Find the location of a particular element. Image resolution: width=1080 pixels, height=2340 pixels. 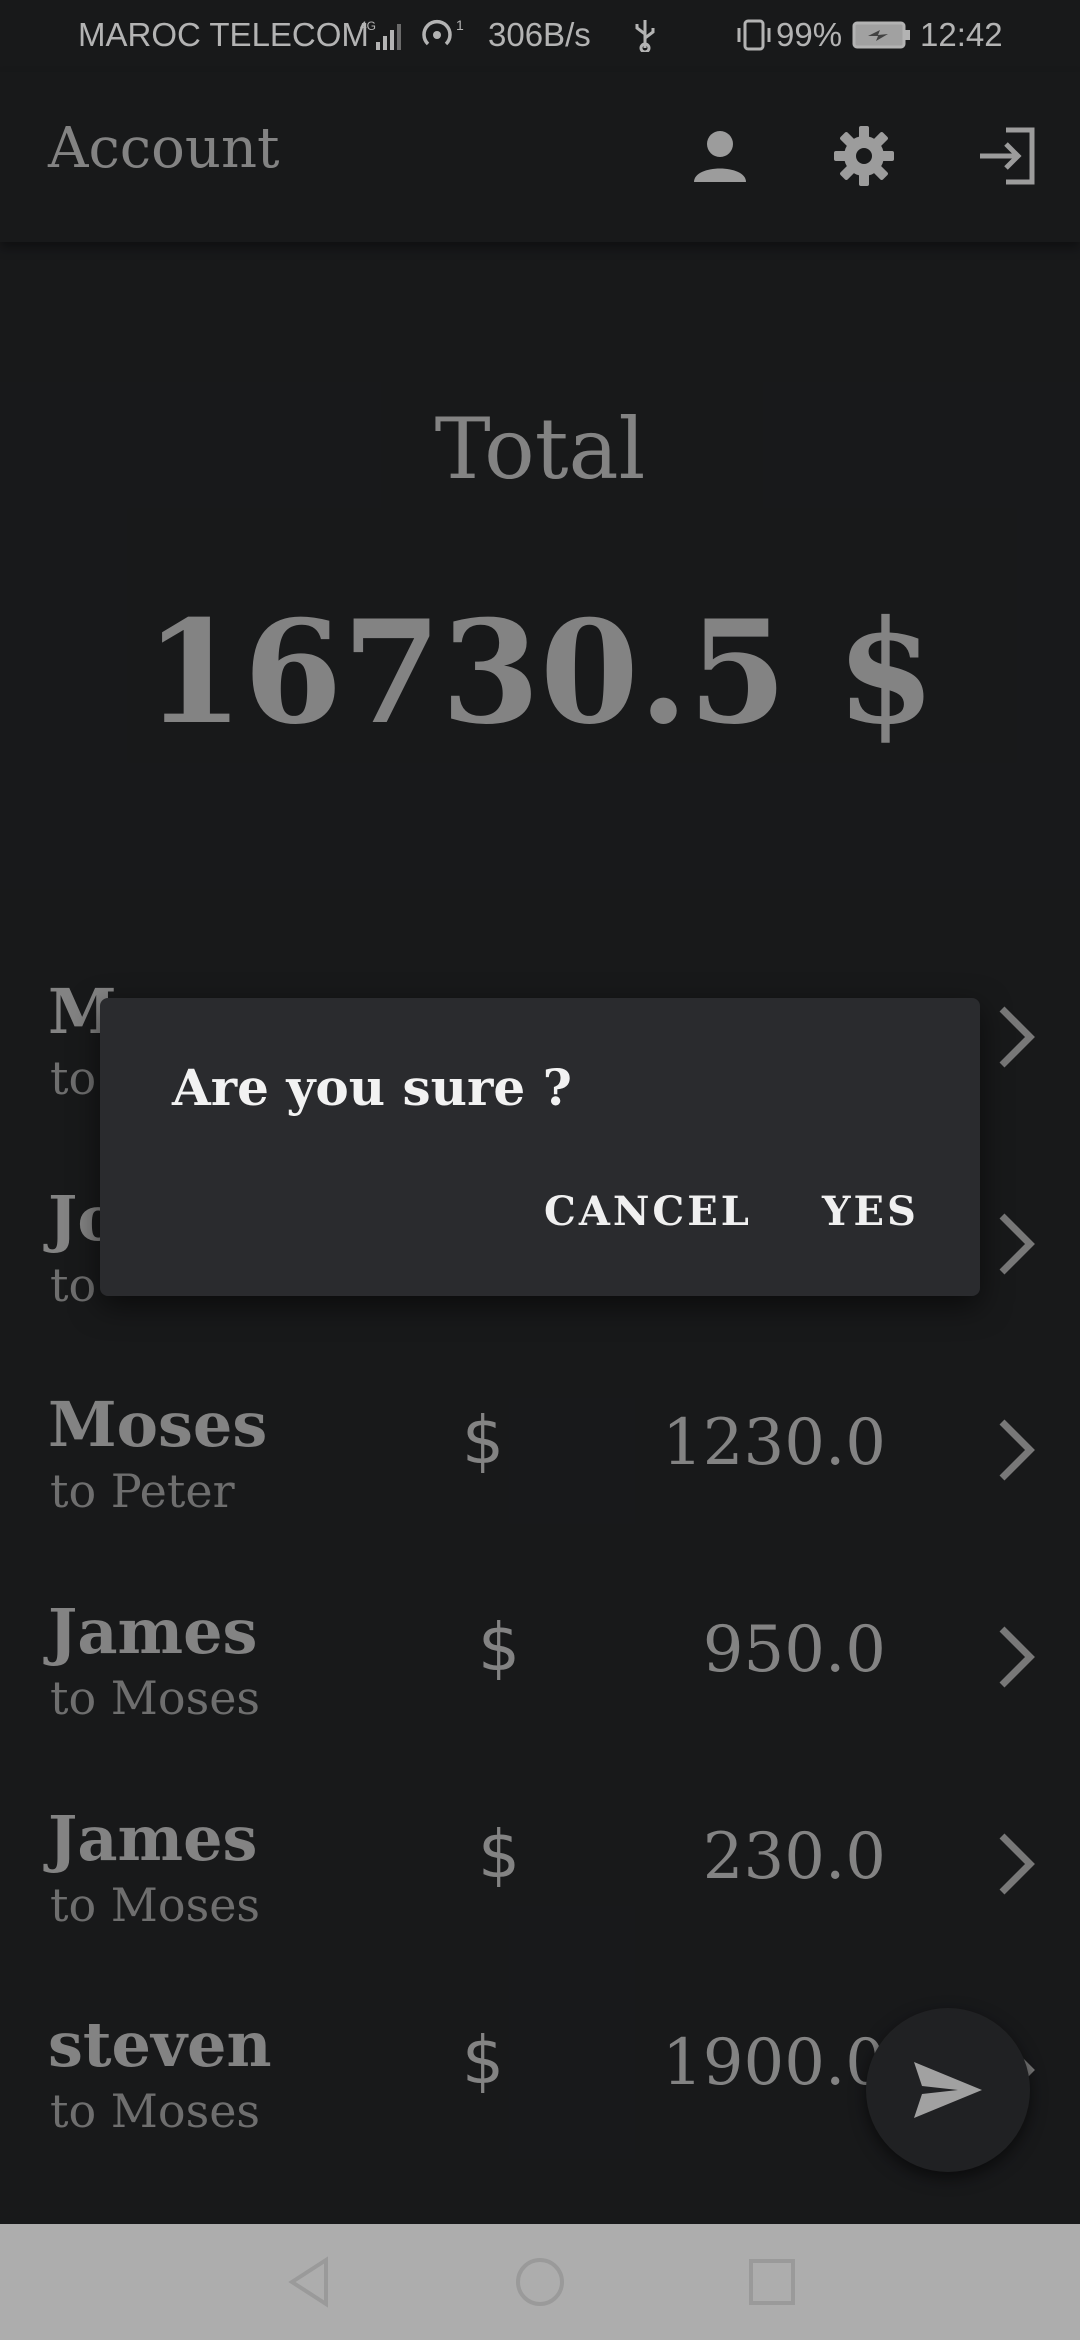

dialog-message: Are you sure ? is located at coordinates (372, 1087).